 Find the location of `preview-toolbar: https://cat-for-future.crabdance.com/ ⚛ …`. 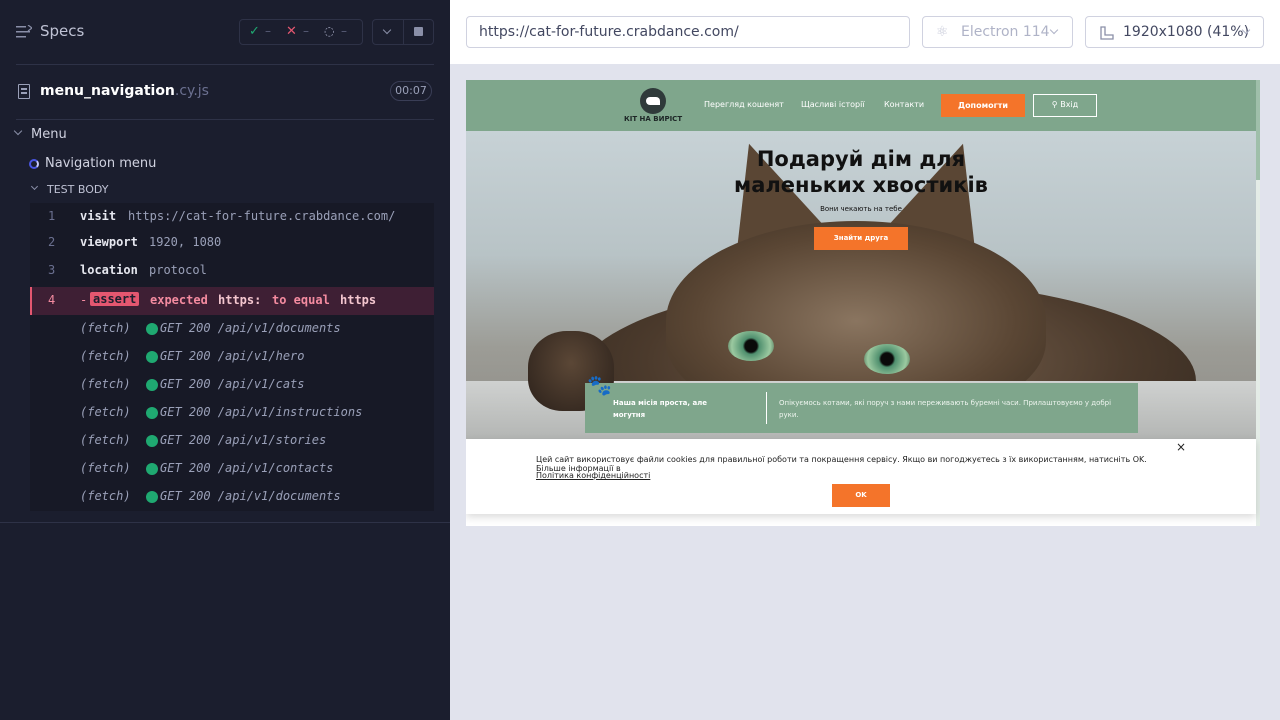

preview-toolbar: https://cat-for-future.crabdance.com/ ⚛ … is located at coordinates (865, 32).